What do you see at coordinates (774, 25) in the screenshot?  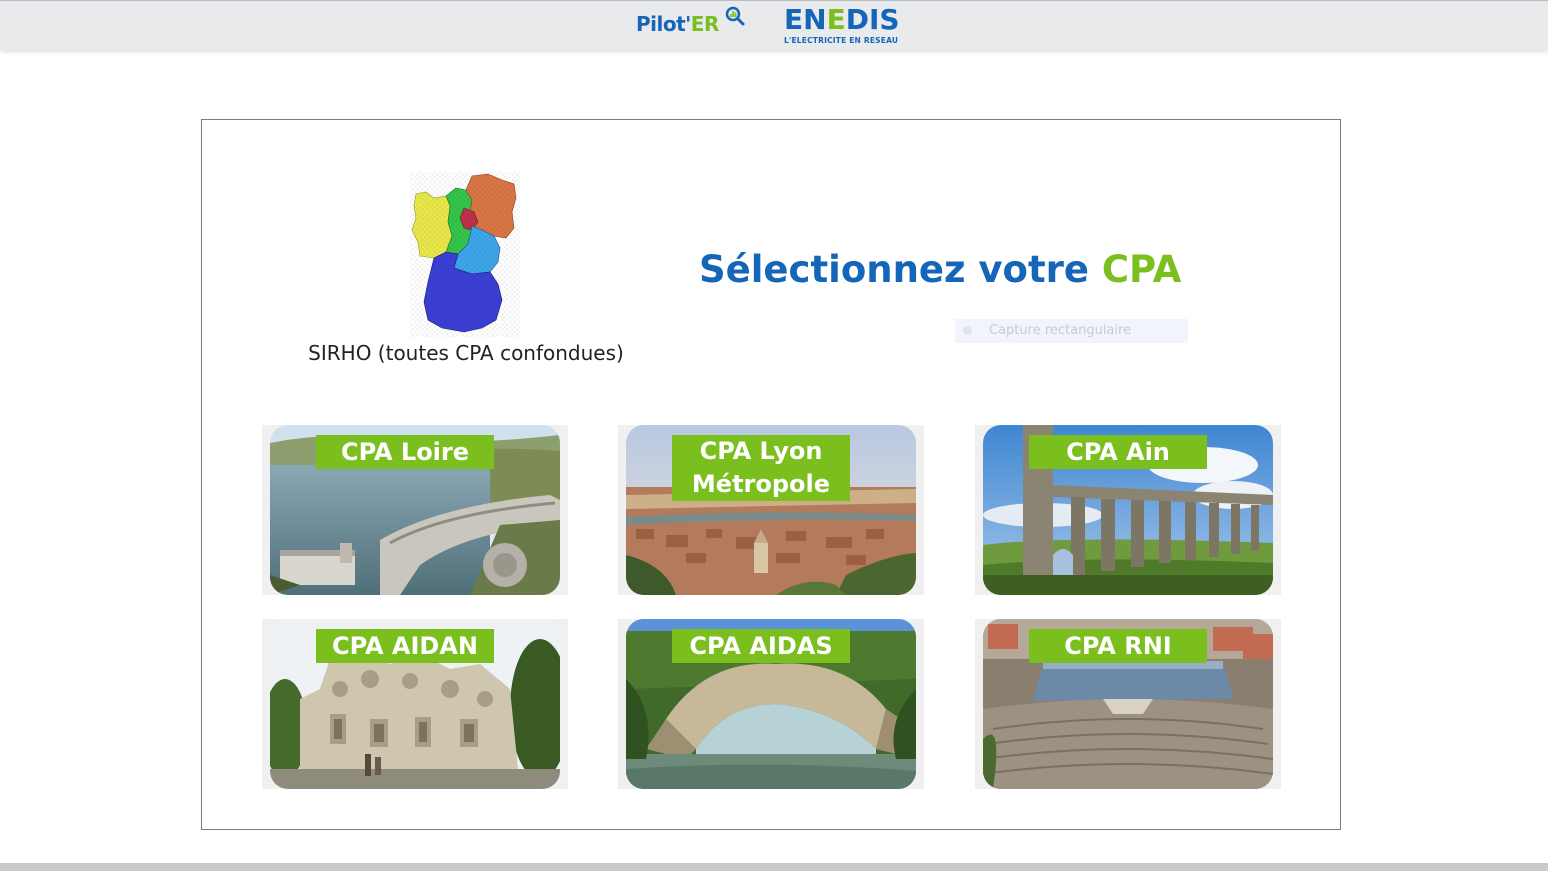 I see `top-header-bar: Pilot'ER ENEDIS L'ELECTRICITE EN RESEAU` at bounding box center [774, 25].